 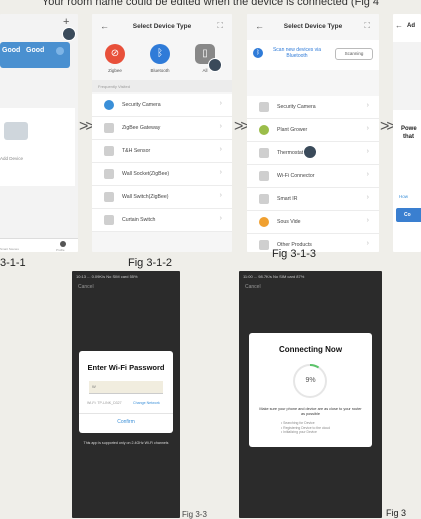 What do you see at coordinates (408, 137) in the screenshot?
I see `instruction-fragment-2: that` at bounding box center [408, 137].